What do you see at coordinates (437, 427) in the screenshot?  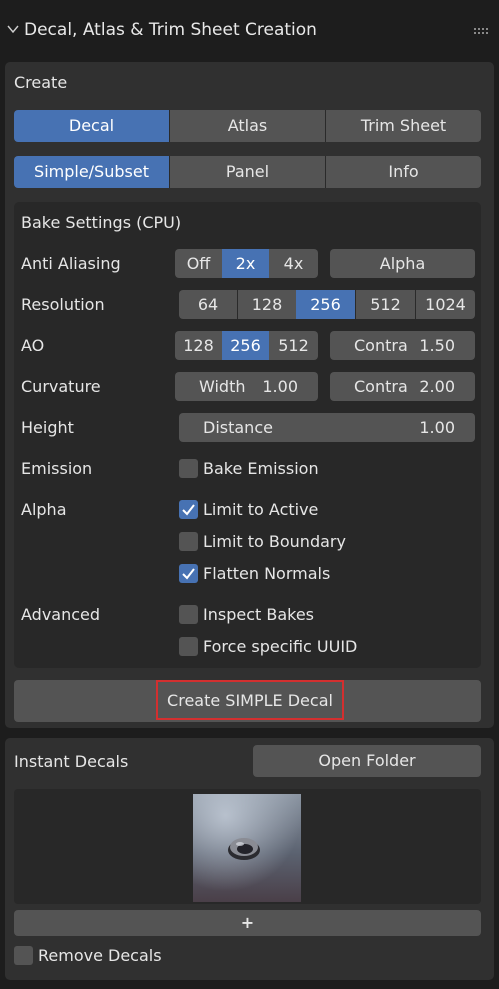 I see `height-distance-value: 1.00` at bounding box center [437, 427].